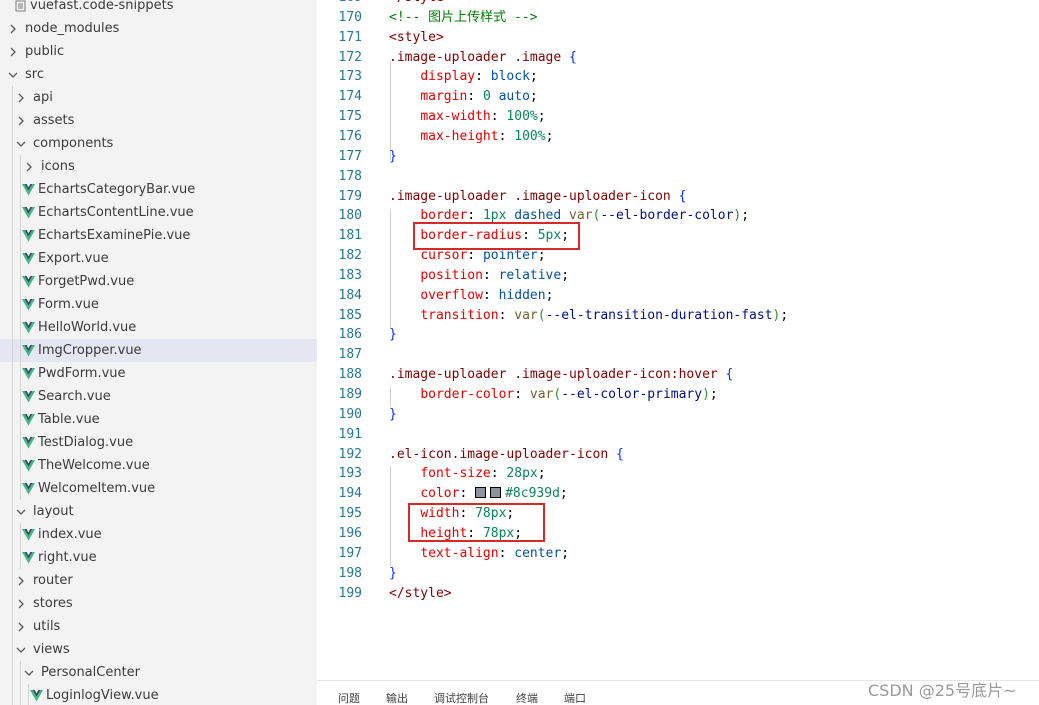 The width and height of the screenshot is (1039, 705). I want to click on code-line: 187, so click(678, 355).